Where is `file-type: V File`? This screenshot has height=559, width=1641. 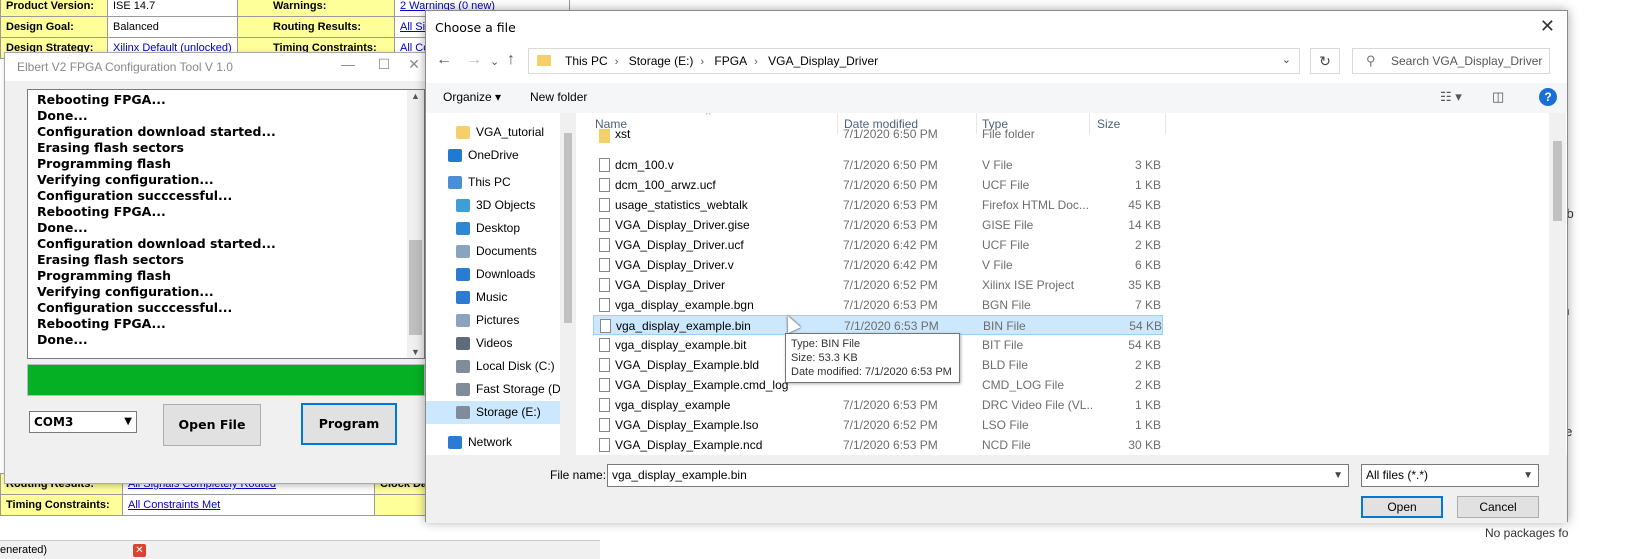
file-type: V File is located at coordinates (997, 165).